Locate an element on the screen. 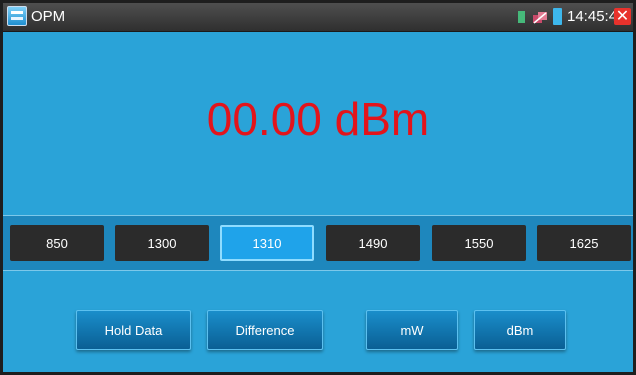 Image resolution: width=636 pixels, height=375 pixels. wavelength-1310-button: 1310 is located at coordinates (267, 243).